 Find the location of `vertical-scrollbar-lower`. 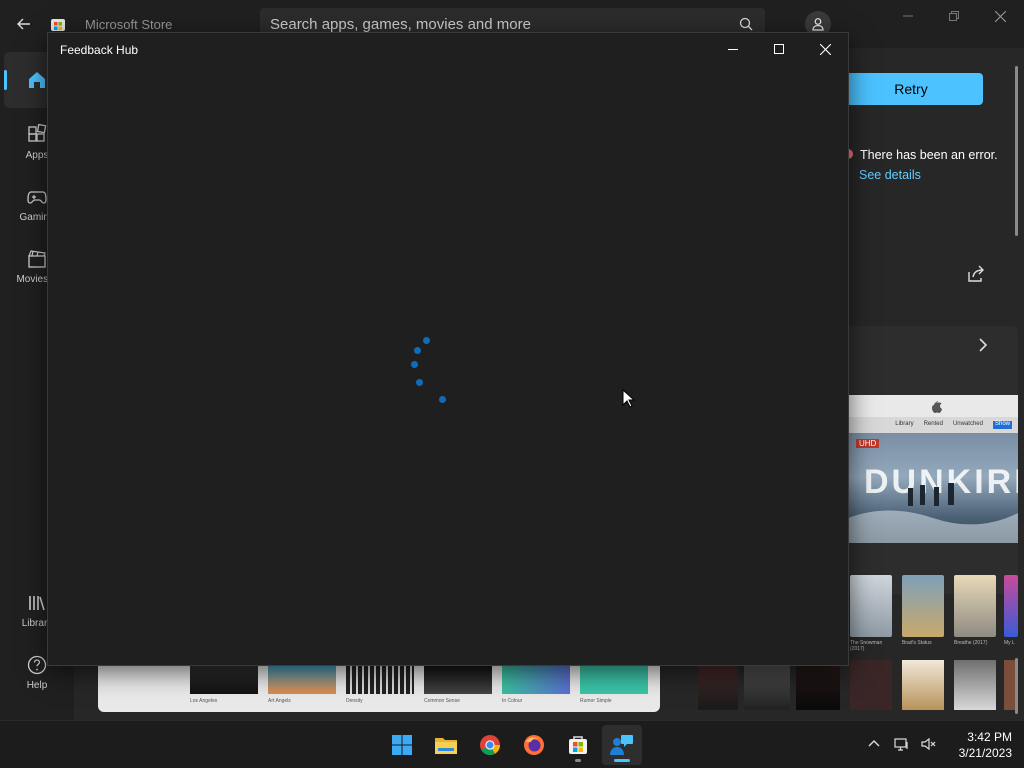

vertical-scrollbar-lower is located at coordinates (1016, 686).